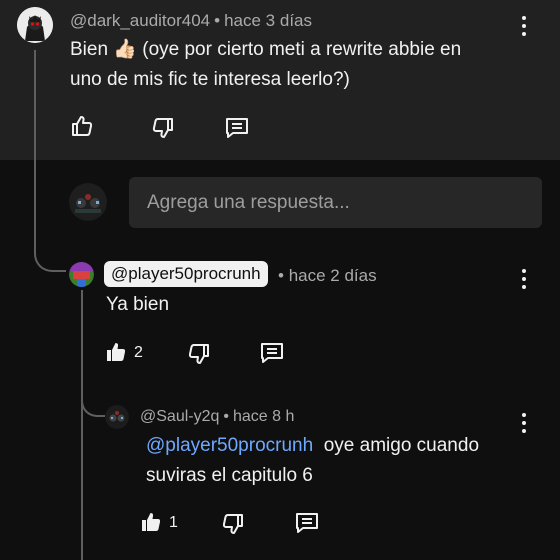  I want to click on reply-input, so click(335, 202).